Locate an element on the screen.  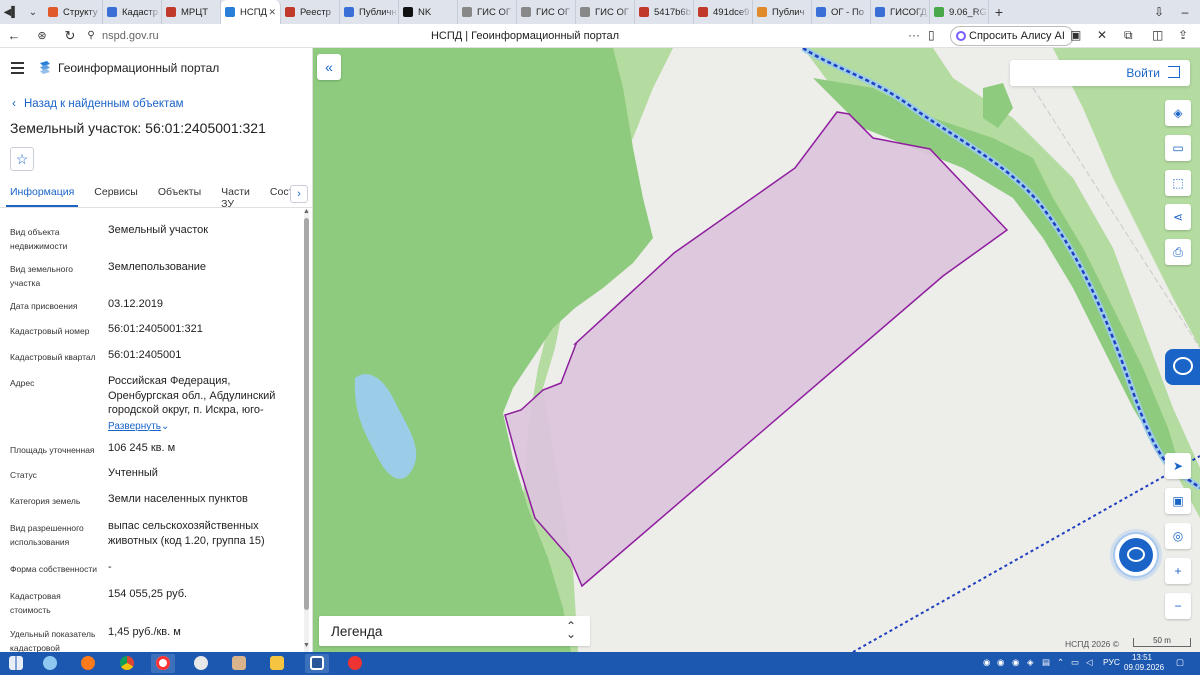
my-location-button: ➤ is located at coordinates (1178, 466).